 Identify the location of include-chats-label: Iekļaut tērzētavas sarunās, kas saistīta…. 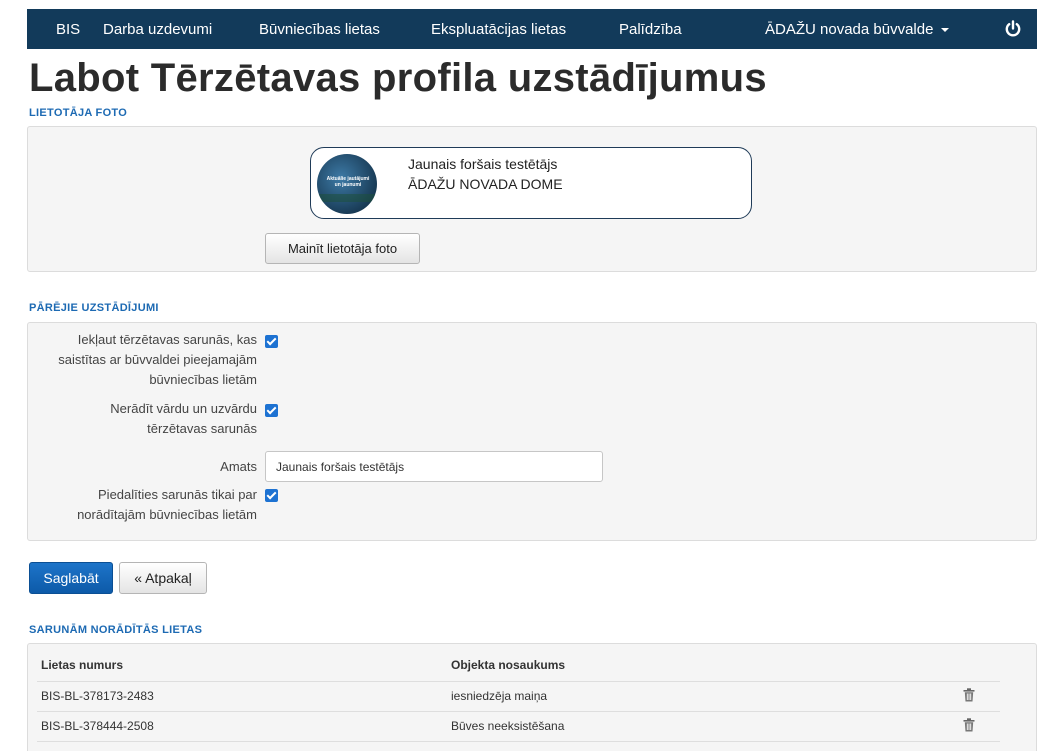
(157, 360).